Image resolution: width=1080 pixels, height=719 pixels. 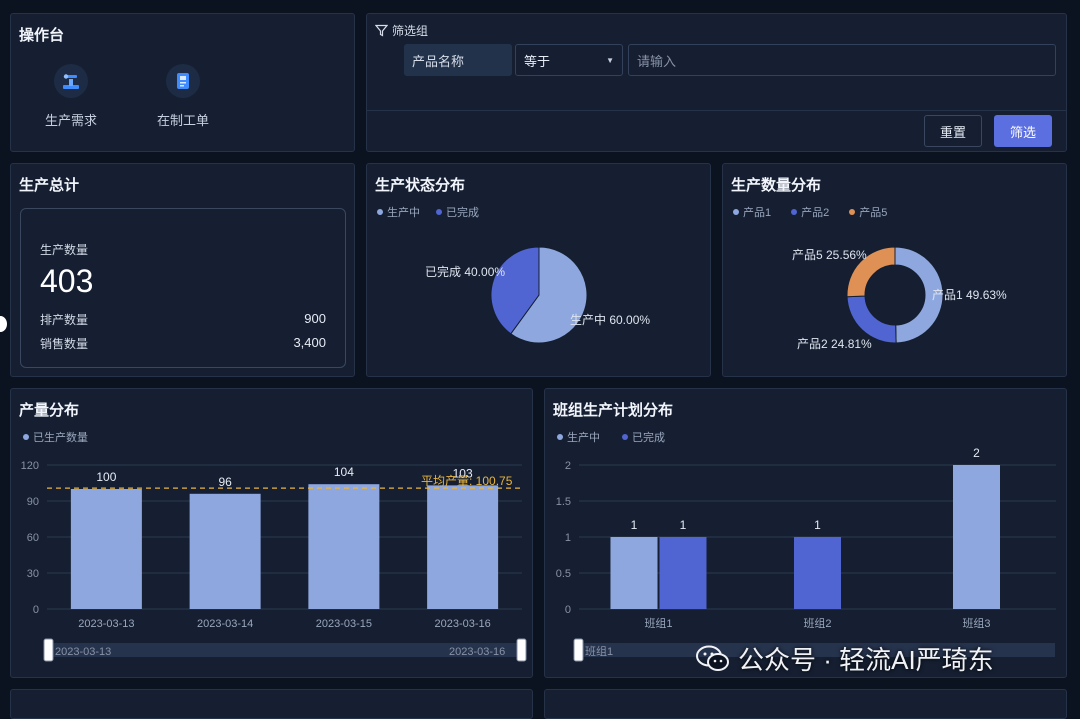 What do you see at coordinates (899, 298) in the screenshot?
I see `quantity-donut-chart: 产品1 49.63% 产品2 24.81% 产品5 25.56%` at bounding box center [899, 298].